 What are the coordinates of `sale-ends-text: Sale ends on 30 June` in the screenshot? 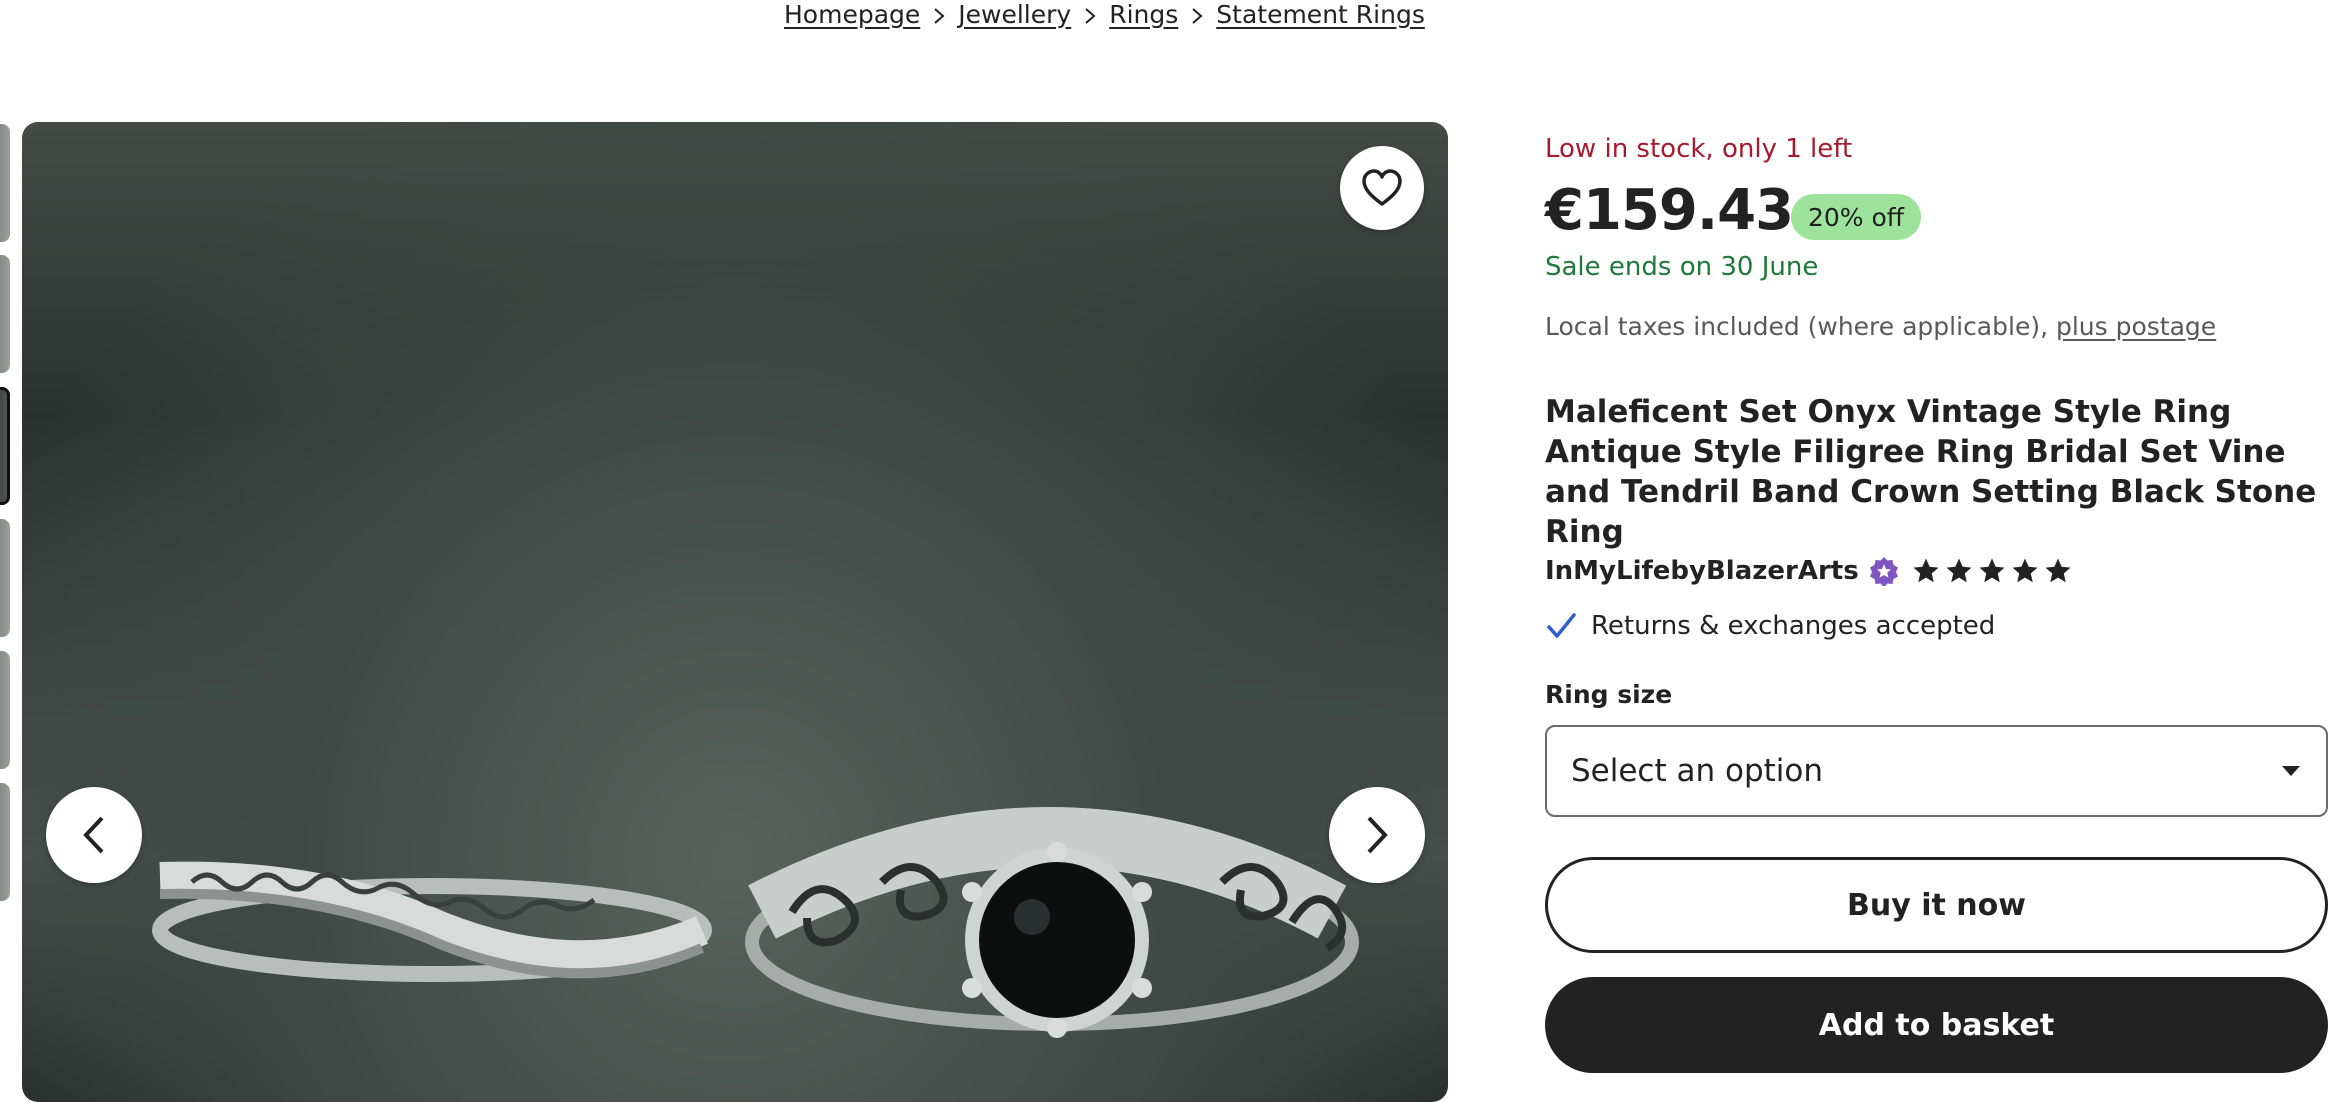 It's located at (1682, 267).